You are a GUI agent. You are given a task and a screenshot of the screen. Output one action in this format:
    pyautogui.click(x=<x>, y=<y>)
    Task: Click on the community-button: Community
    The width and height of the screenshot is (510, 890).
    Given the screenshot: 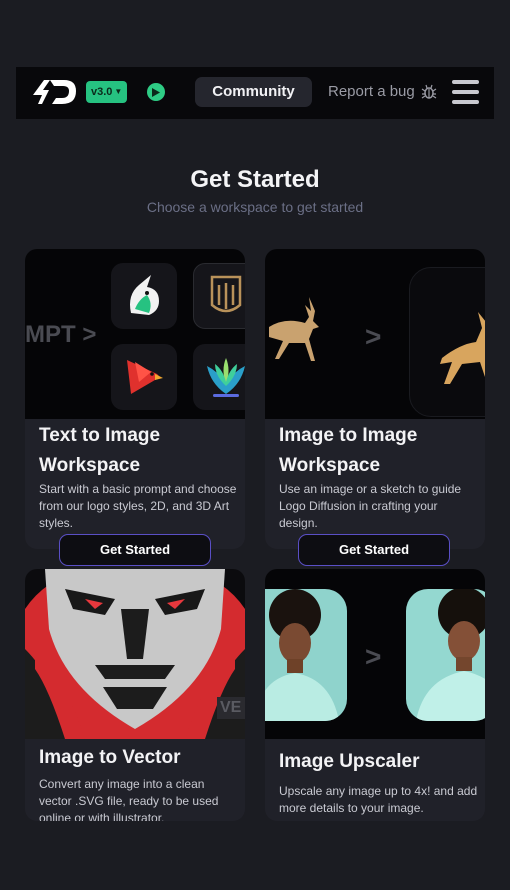 What is the action you would take?
    pyautogui.click(x=253, y=92)
    